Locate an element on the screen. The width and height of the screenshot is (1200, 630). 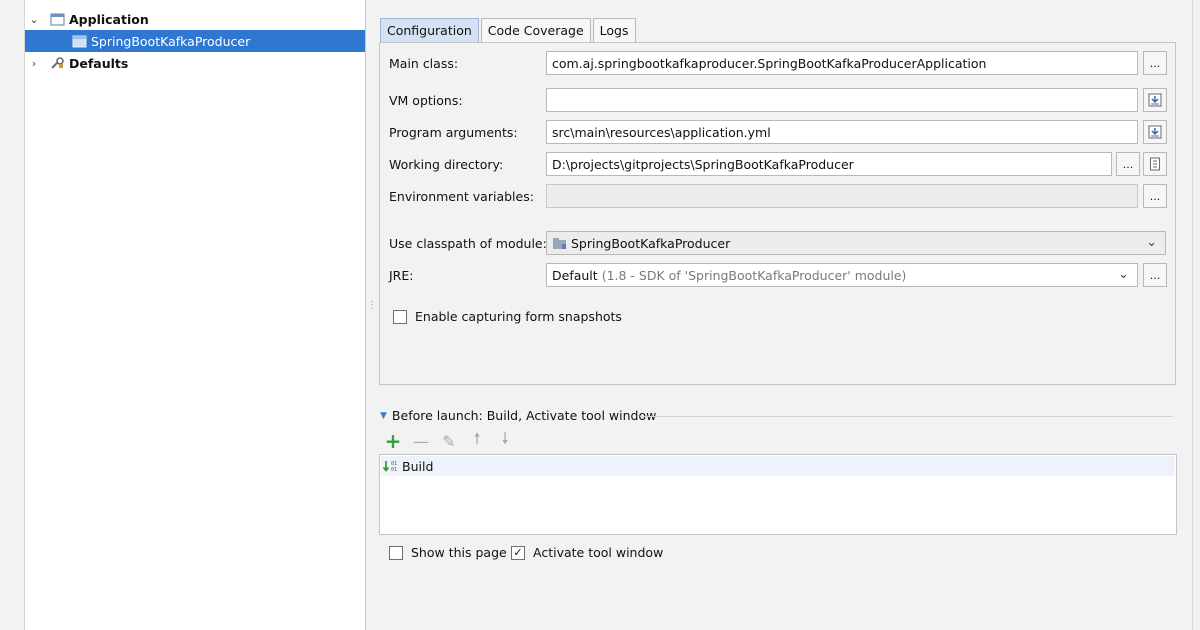
window-right-edge is located at coordinates (1196, 315).